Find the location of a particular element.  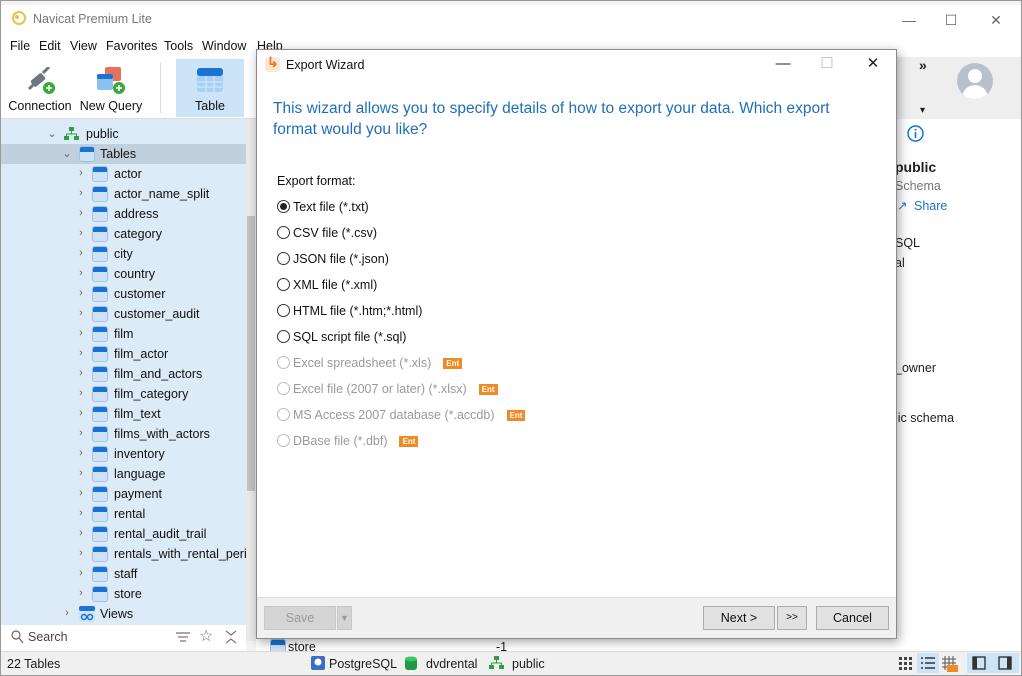

menu-tools: Tools is located at coordinates (178, 46).